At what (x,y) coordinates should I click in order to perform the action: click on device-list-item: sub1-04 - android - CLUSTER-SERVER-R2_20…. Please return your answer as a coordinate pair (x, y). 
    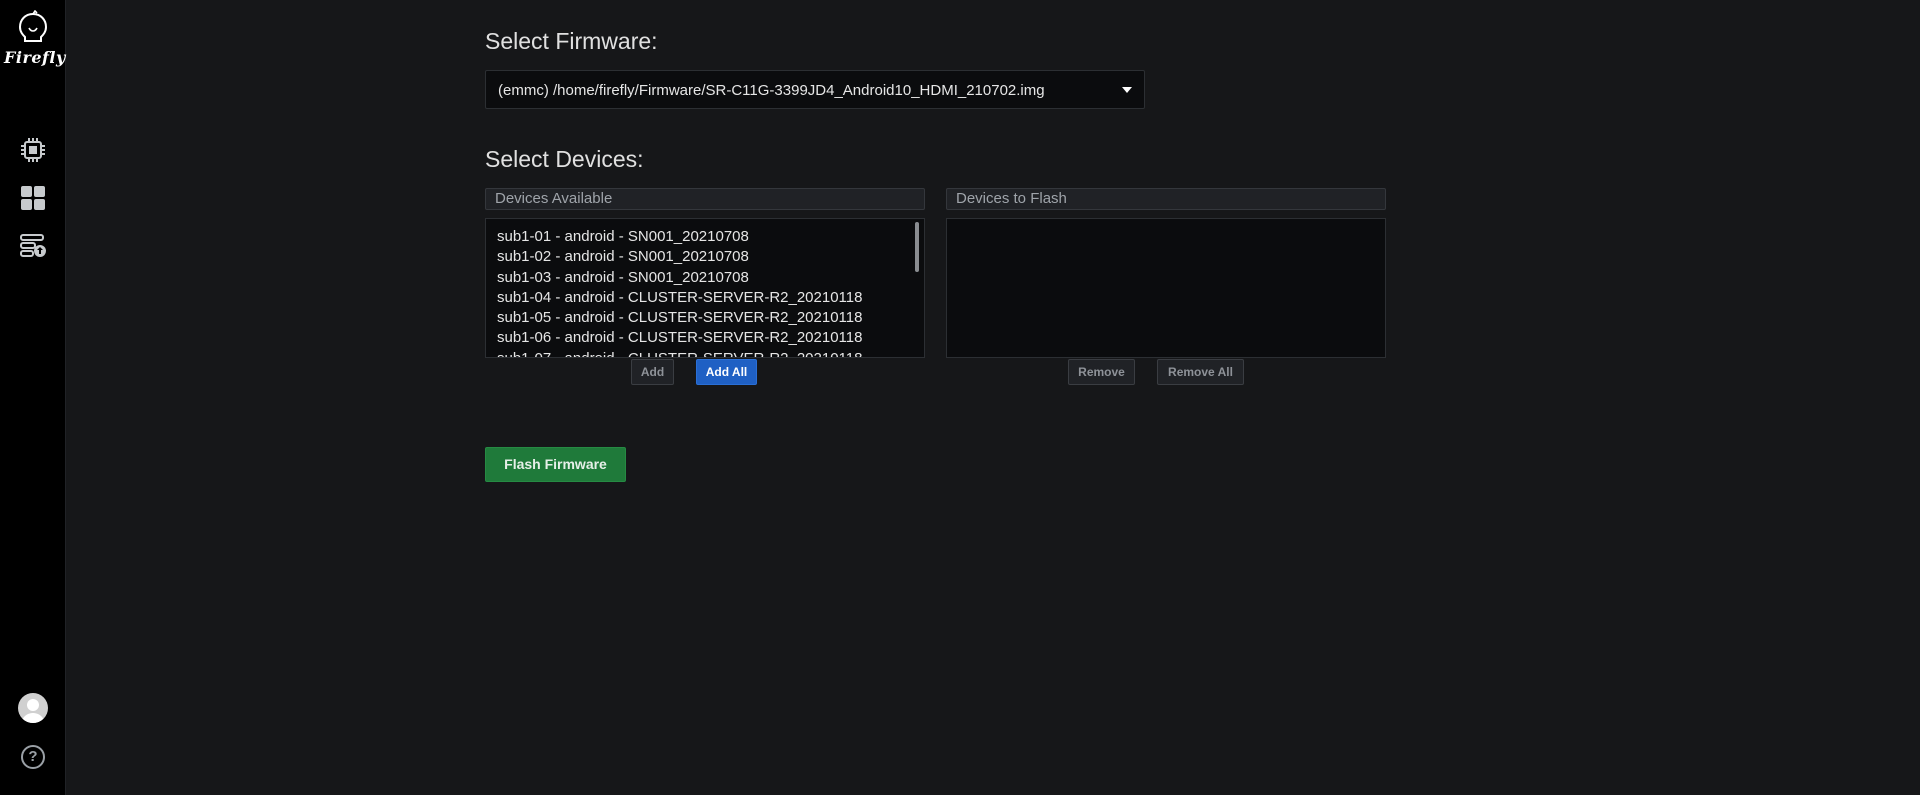
    Looking at the image, I should click on (705, 298).